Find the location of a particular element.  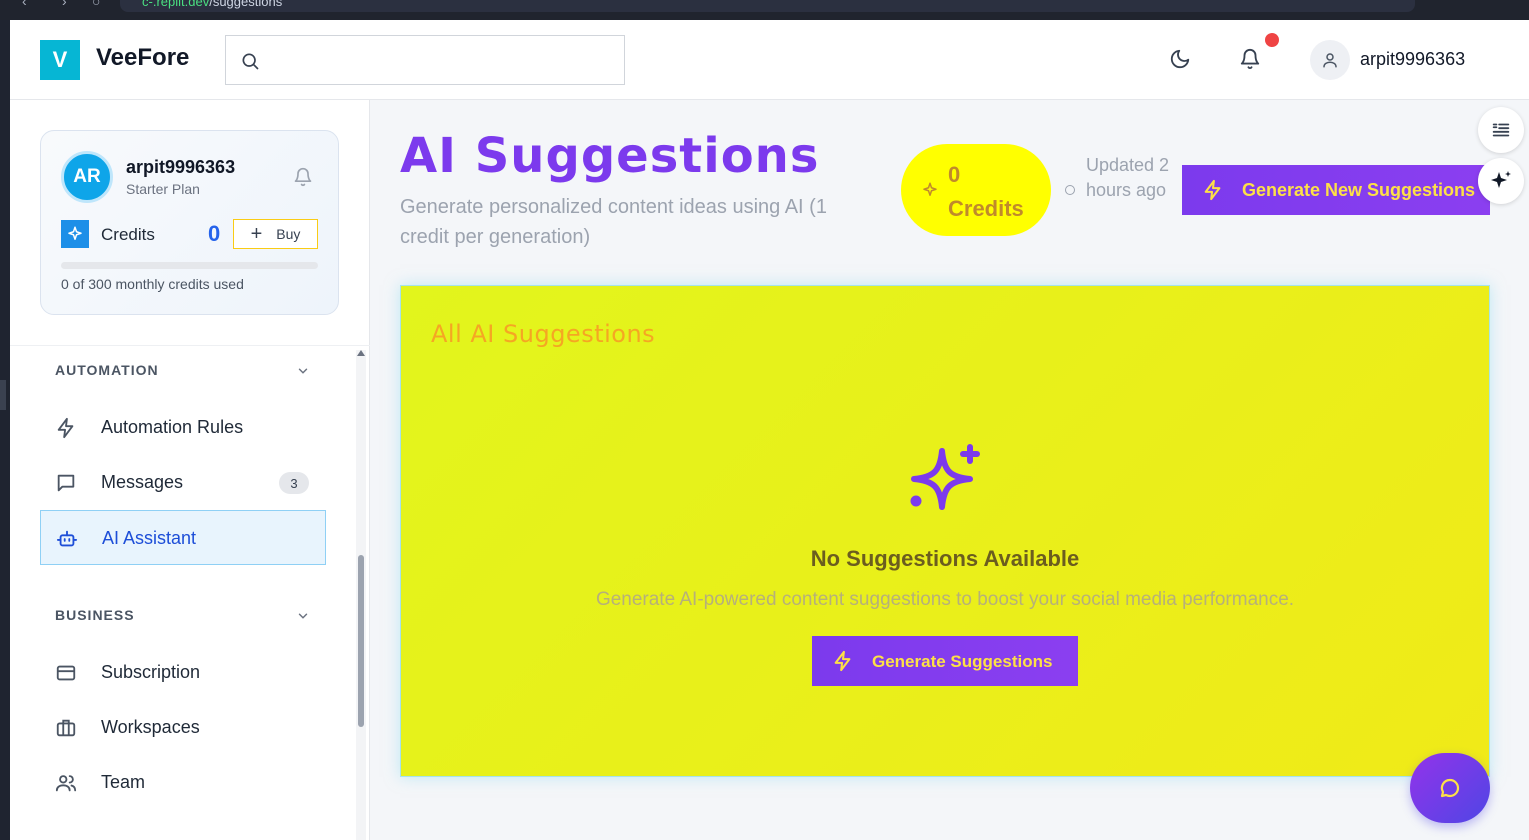

chat-bubble-icon is located at coordinates (1450, 788).